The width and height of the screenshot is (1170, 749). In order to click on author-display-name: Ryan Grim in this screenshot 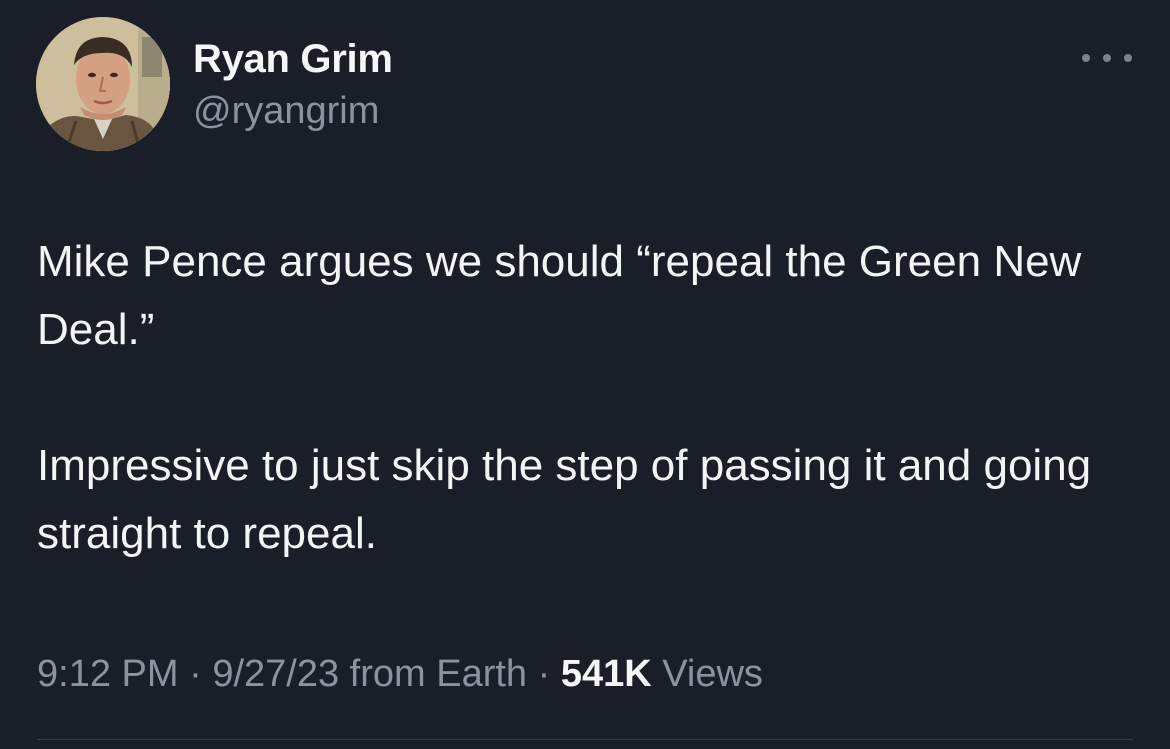, I will do `click(293, 59)`.